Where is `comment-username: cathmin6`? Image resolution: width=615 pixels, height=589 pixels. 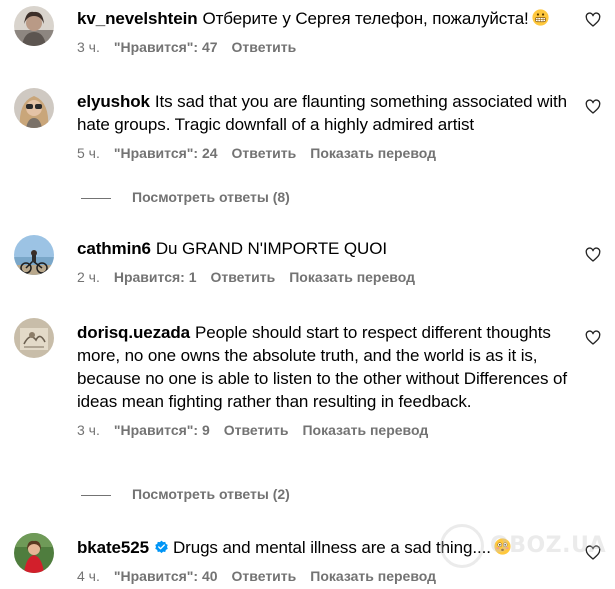
comment-username: cathmin6 is located at coordinates (114, 248).